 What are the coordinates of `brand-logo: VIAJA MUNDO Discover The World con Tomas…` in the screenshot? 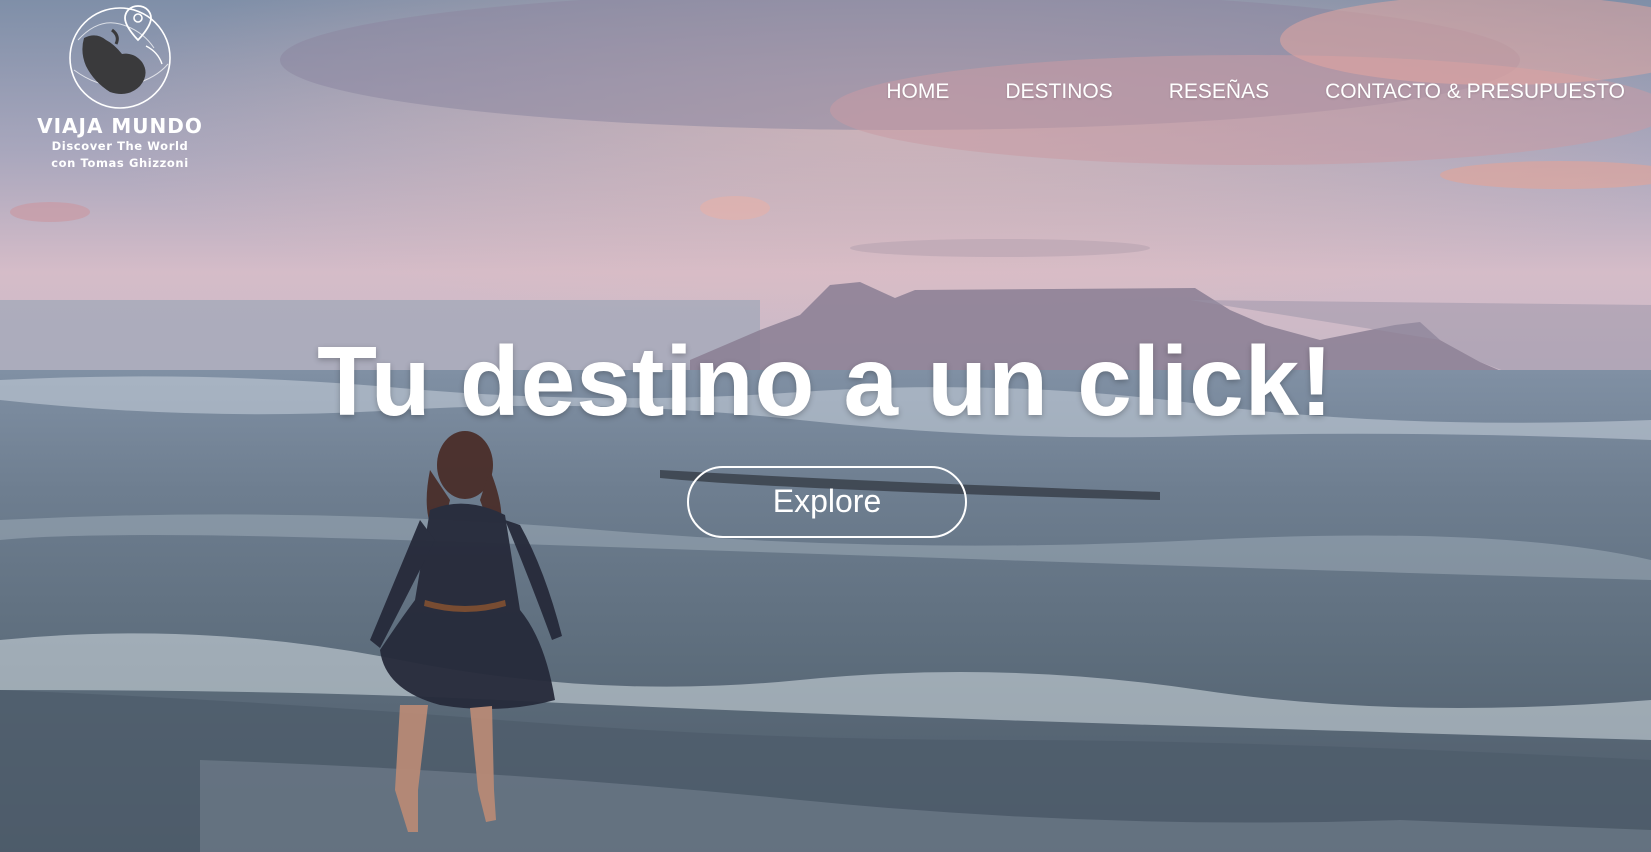 It's located at (120, 92).